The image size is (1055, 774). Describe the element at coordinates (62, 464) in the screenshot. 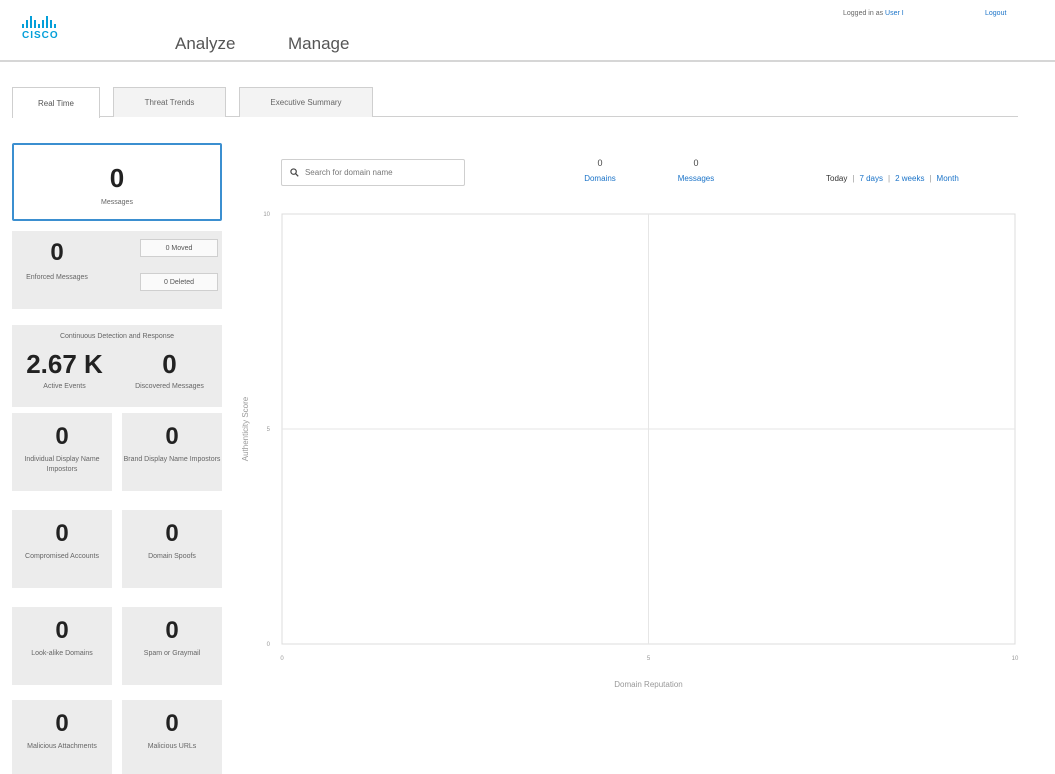

I see `tile-label: Individual Display Name Impostors` at that location.